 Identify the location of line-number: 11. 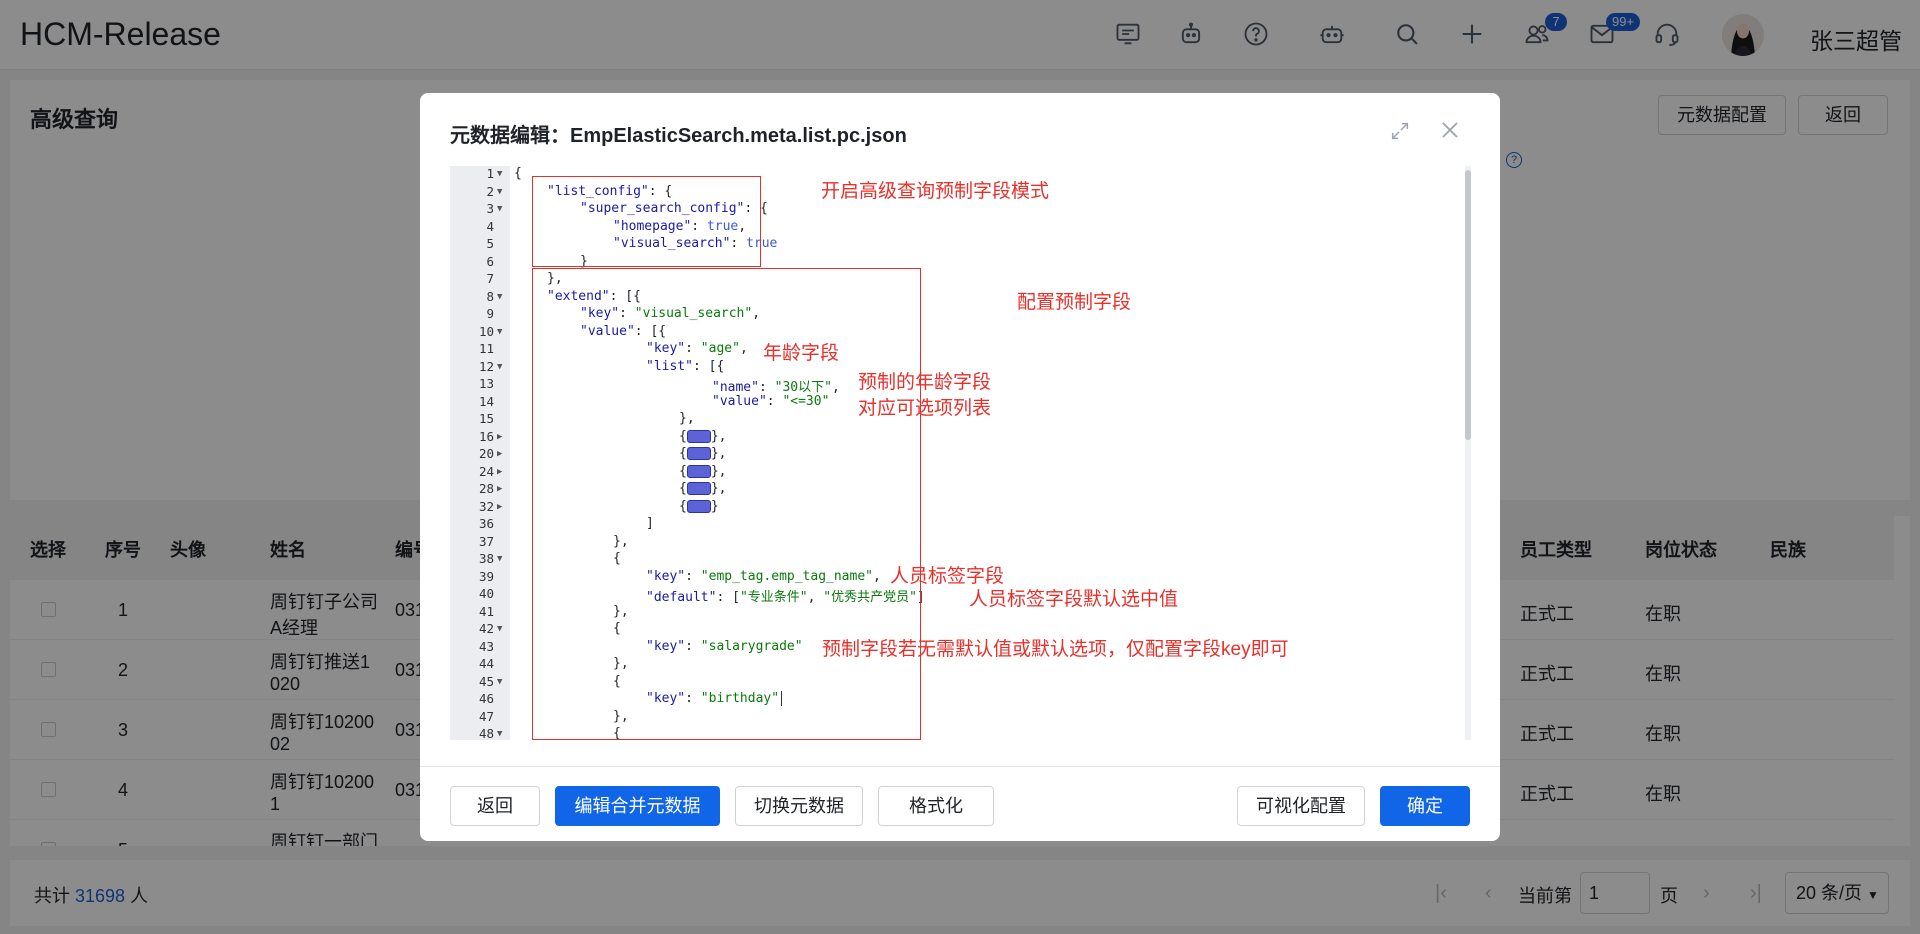
(486, 348).